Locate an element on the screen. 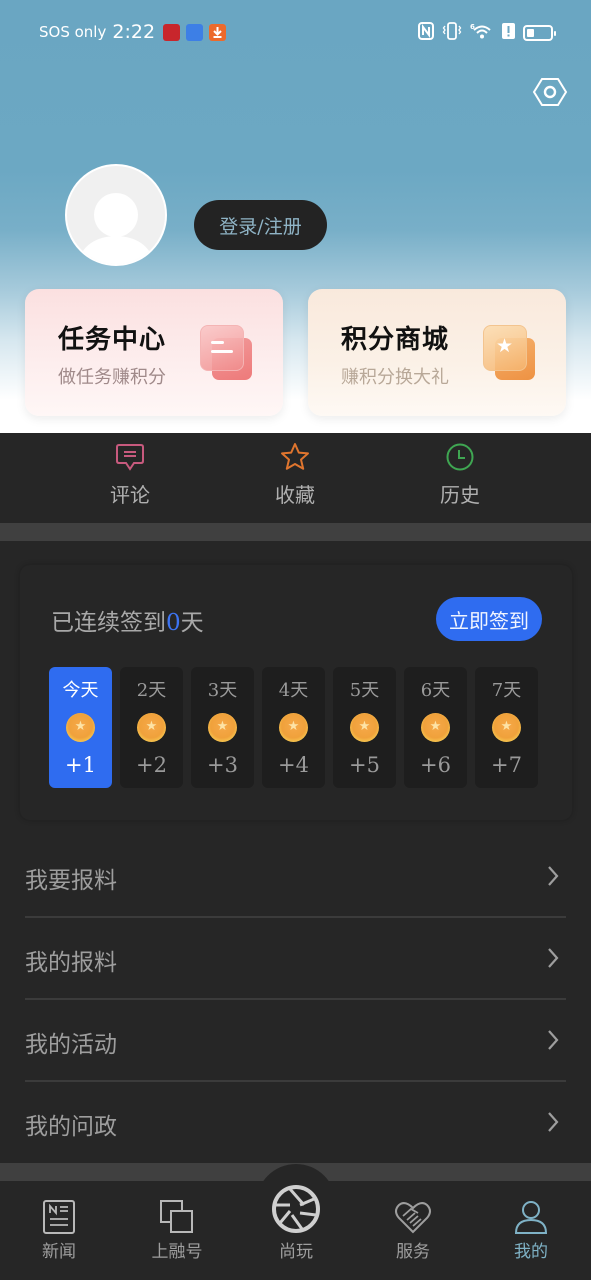  signin-streak-text: 已连续签到0天 is located at coordinates (127, 620).